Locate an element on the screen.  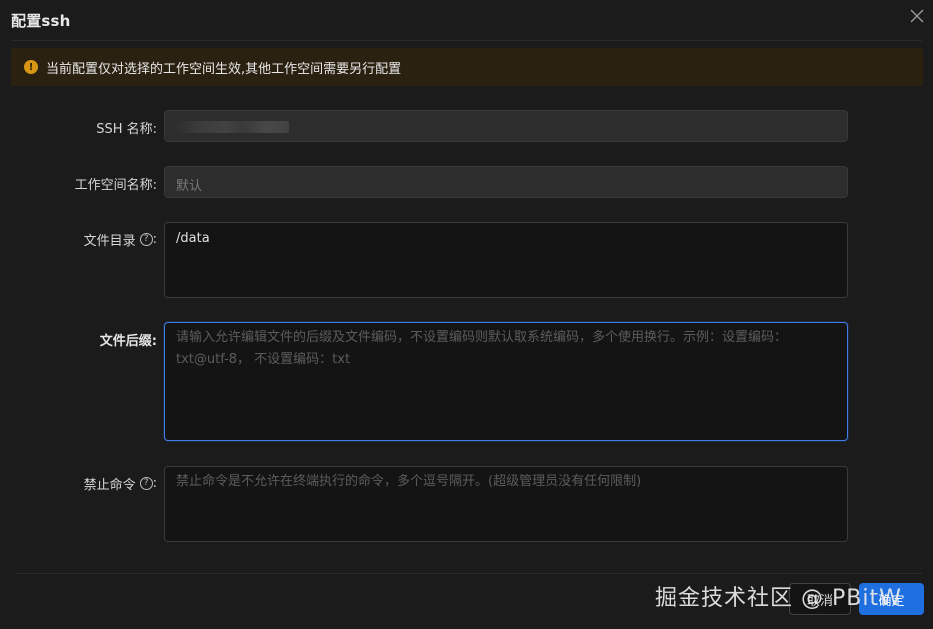
cancel-button: 取消 is located at coordinates (820, 599).